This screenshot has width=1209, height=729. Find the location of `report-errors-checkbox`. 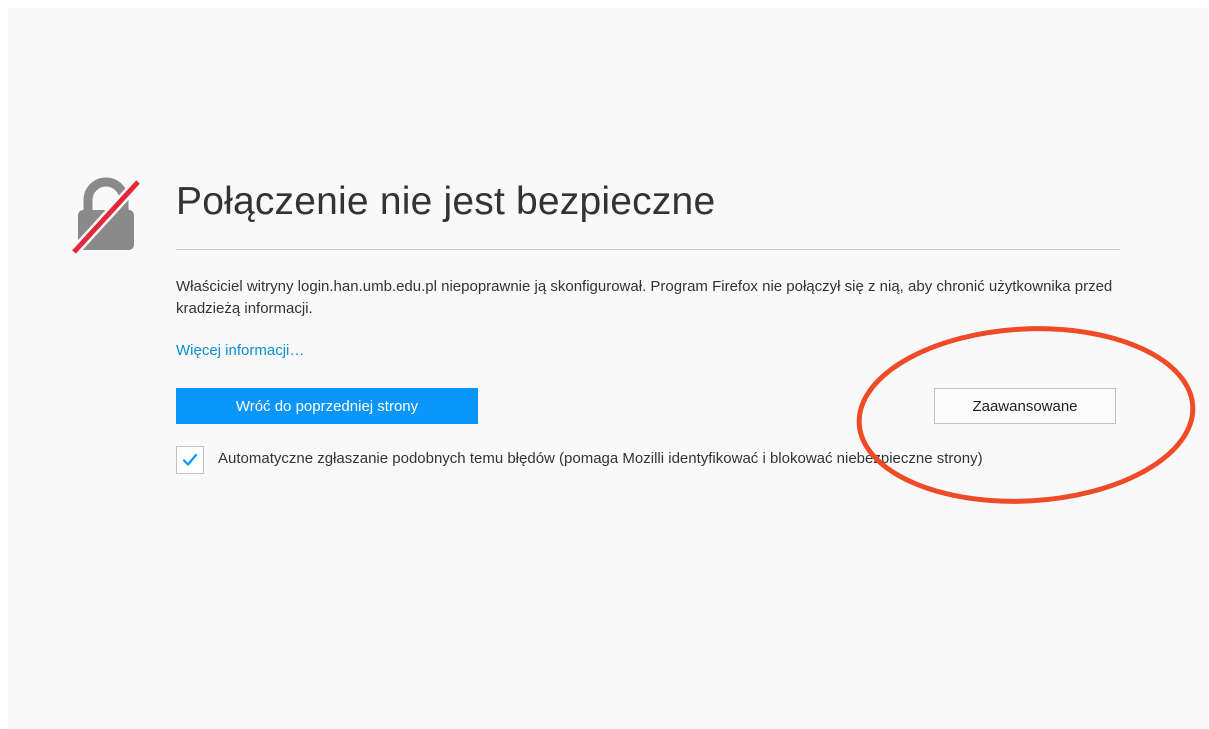

report-errors-checkbox is located at coordinates (190, 460).